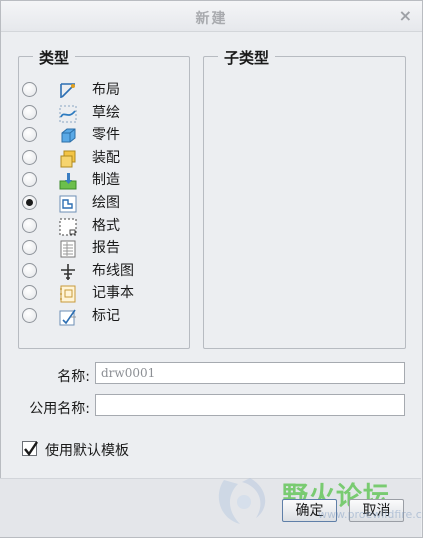 The width and height of the screenshot is (423, 538). Describe the element at coordinates (106, 157) in the screenshot. I see `type-label: 装配` at that location.